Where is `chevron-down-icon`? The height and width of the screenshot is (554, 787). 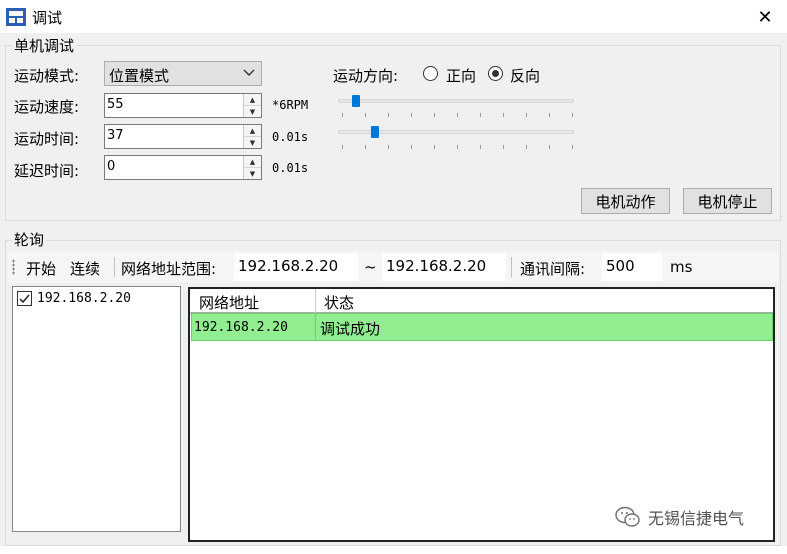
chevron-down-icon is located at coordinates (249, 72).